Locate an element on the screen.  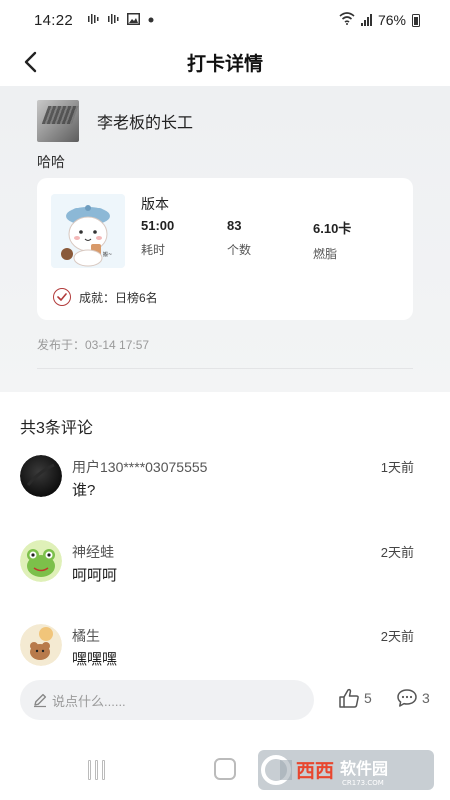
comment-count: 3 is located at coordinates (426, 698).